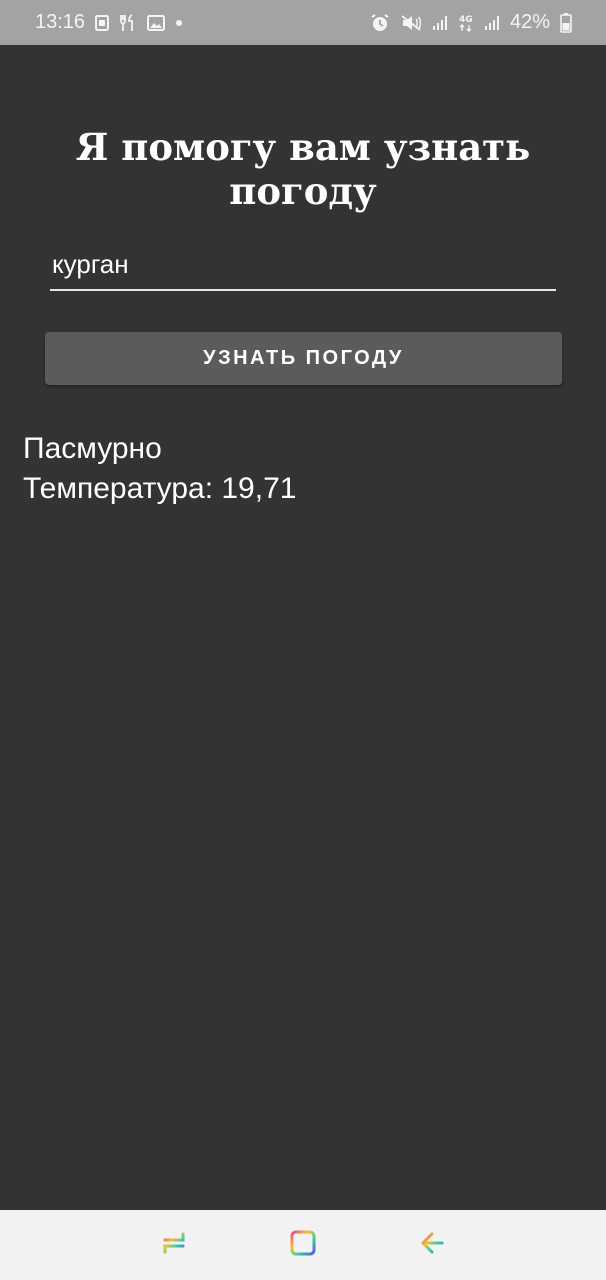  What do you see at coordinates (303, 22) in the screenshot?
I see `status-bar: 13:16 4G 42%` at bounding box center [303, 22].